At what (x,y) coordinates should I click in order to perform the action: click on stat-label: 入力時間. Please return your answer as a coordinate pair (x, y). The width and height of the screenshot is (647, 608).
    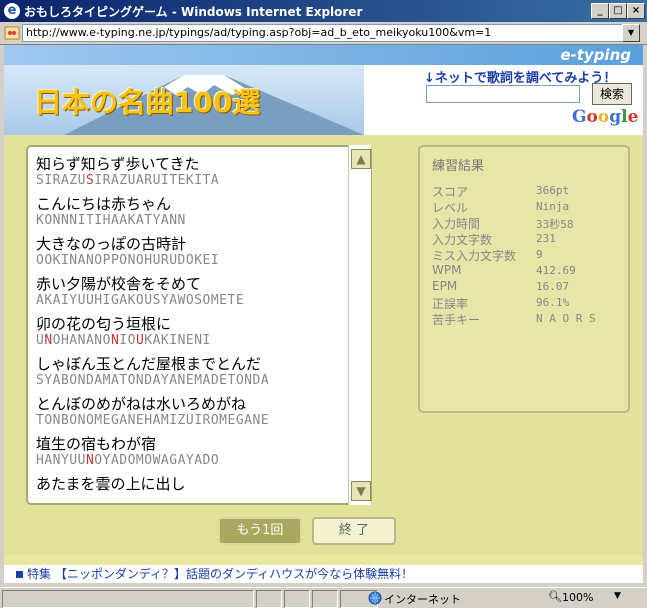
    Looking at the image, I should click on (456, 224).